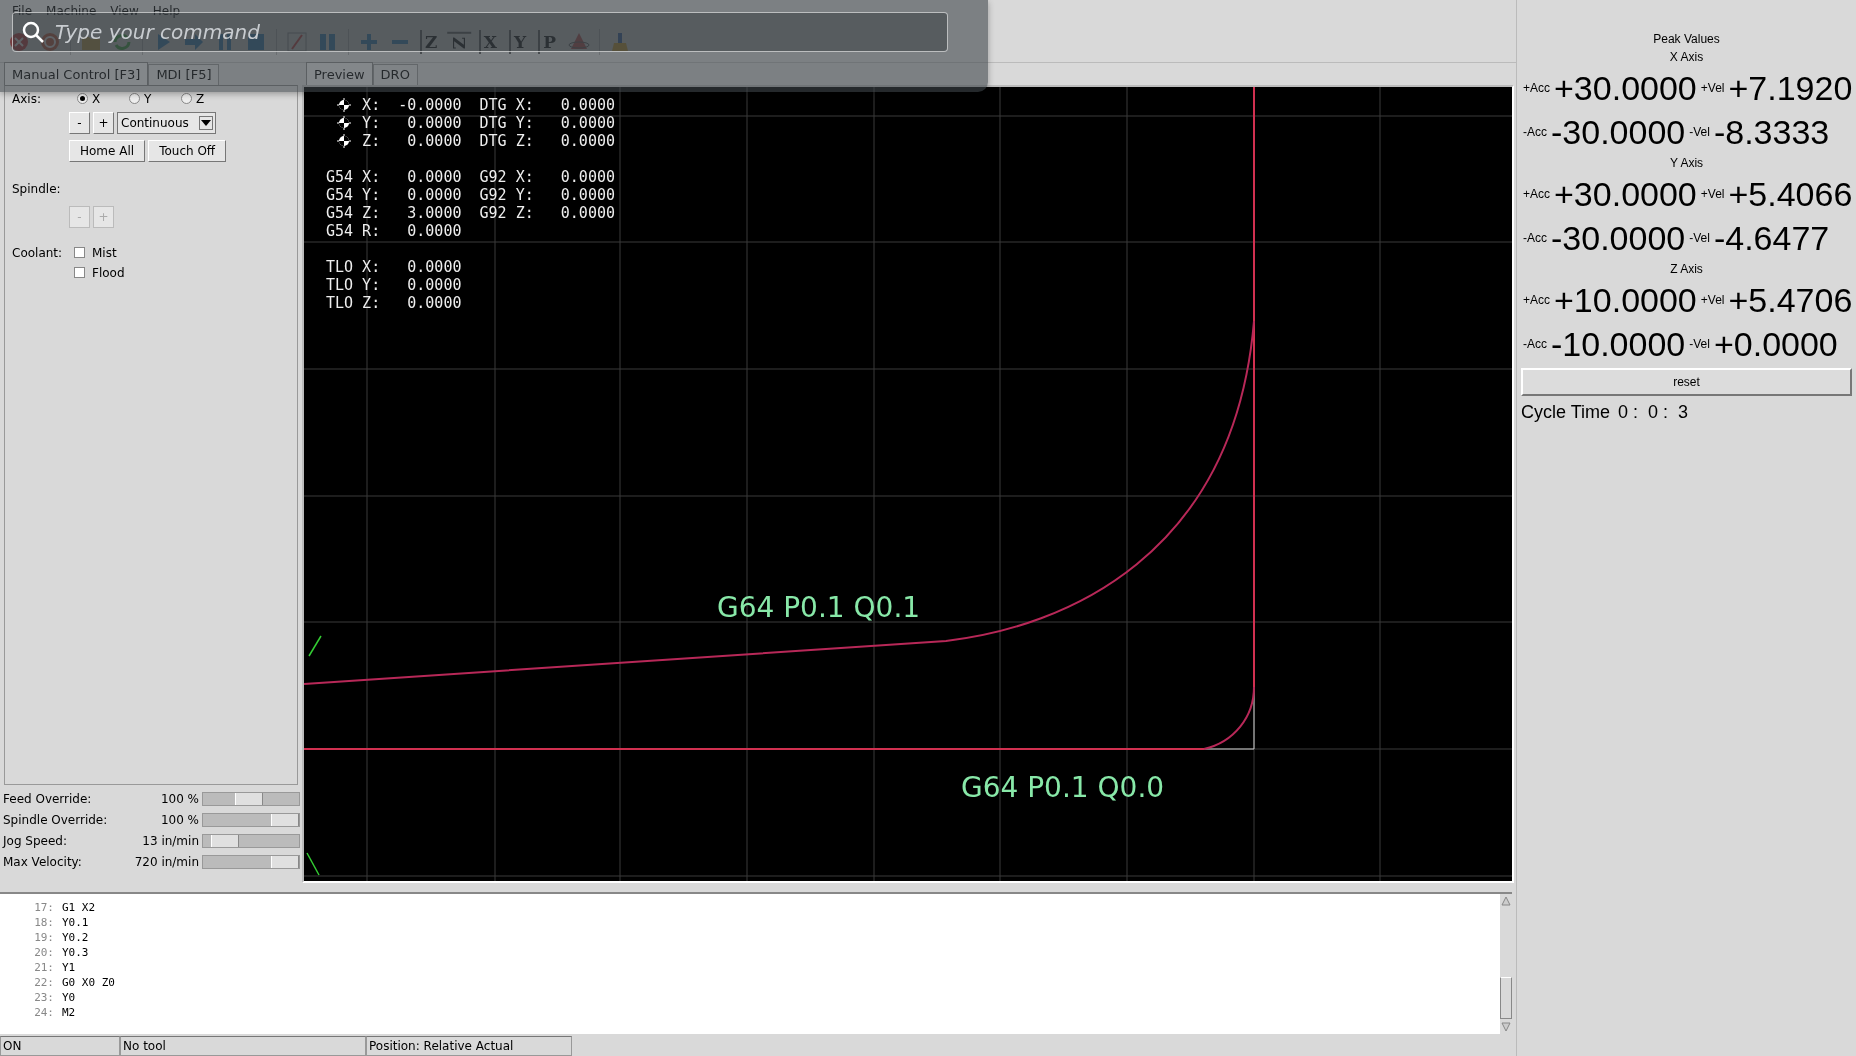  Describe the element at coordinates (55, 820) in the screenshot. I see `override-label: Spindle Override:` at that location.